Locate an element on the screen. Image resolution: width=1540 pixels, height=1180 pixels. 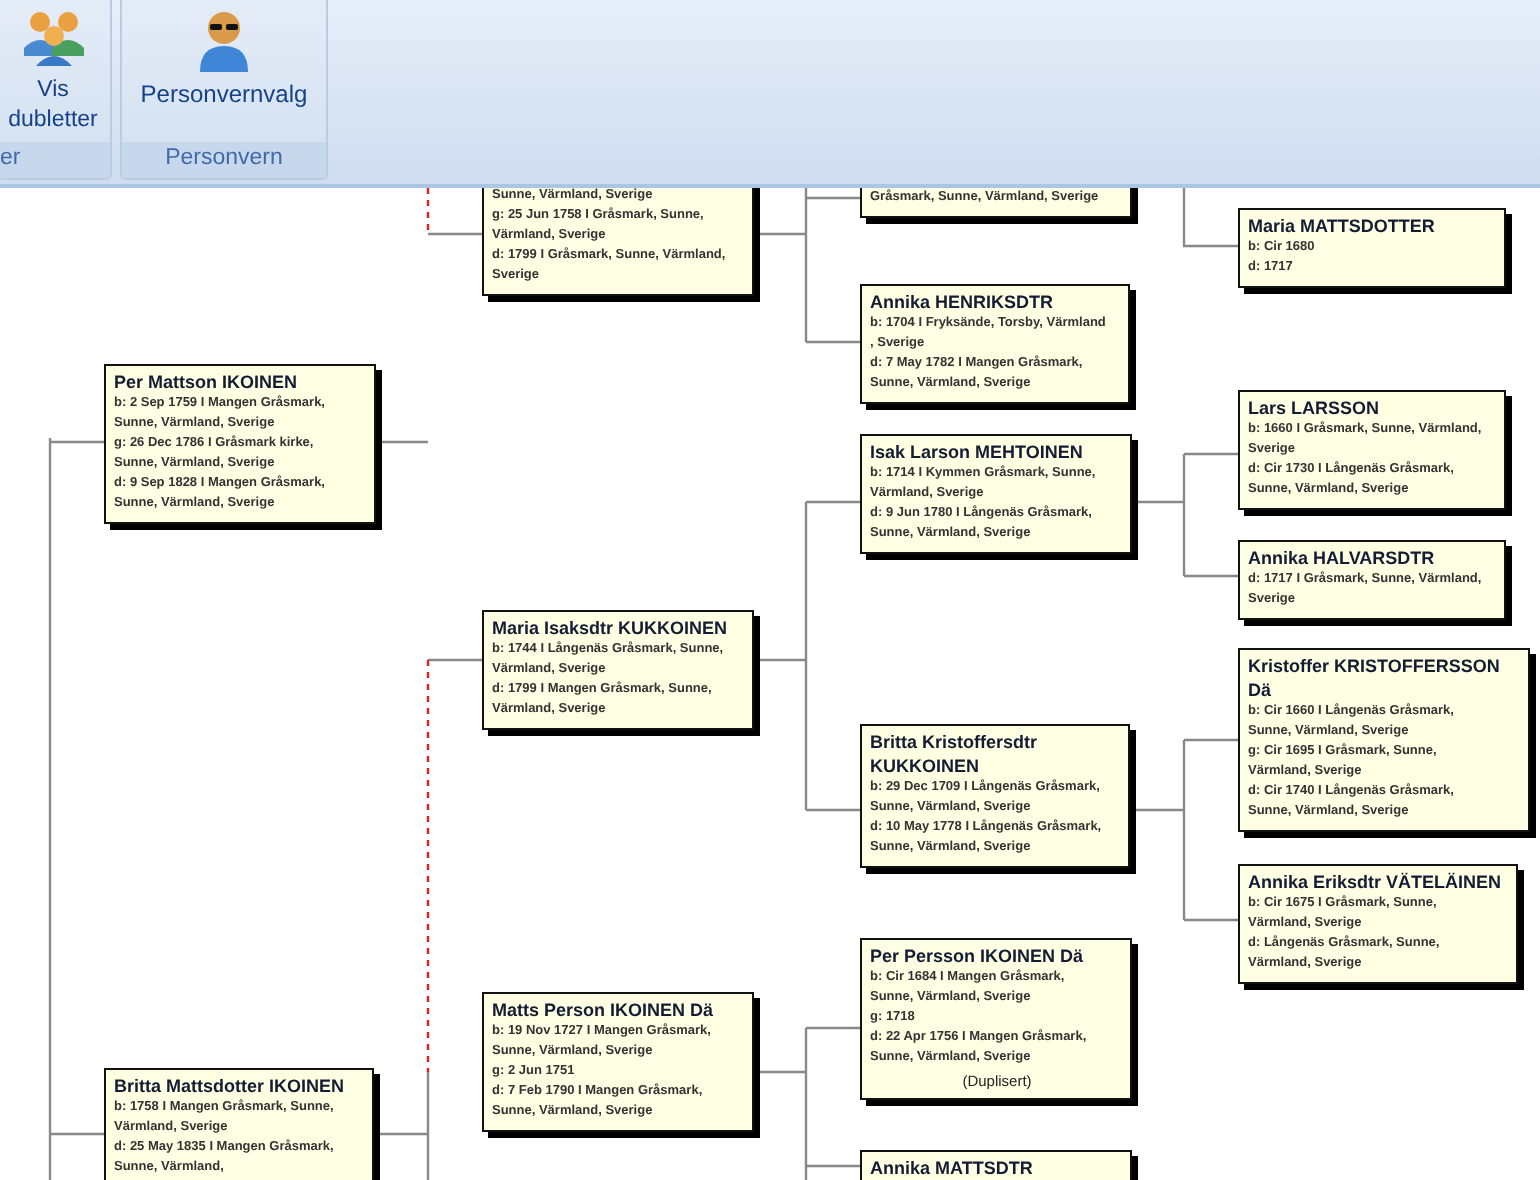
person-name: Annika HENRIKSDTR is located at coordinates (963, 302).